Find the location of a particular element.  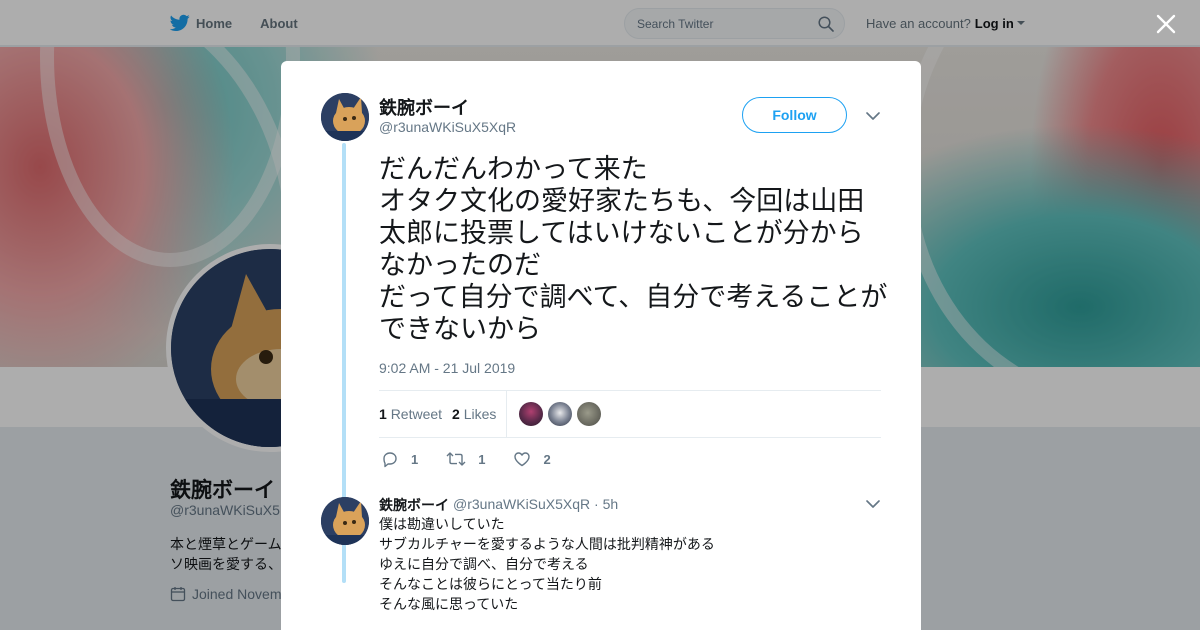

tweet-author-handle: @r3unaWKiSuX5XqR is located at coordinates (447, 127).